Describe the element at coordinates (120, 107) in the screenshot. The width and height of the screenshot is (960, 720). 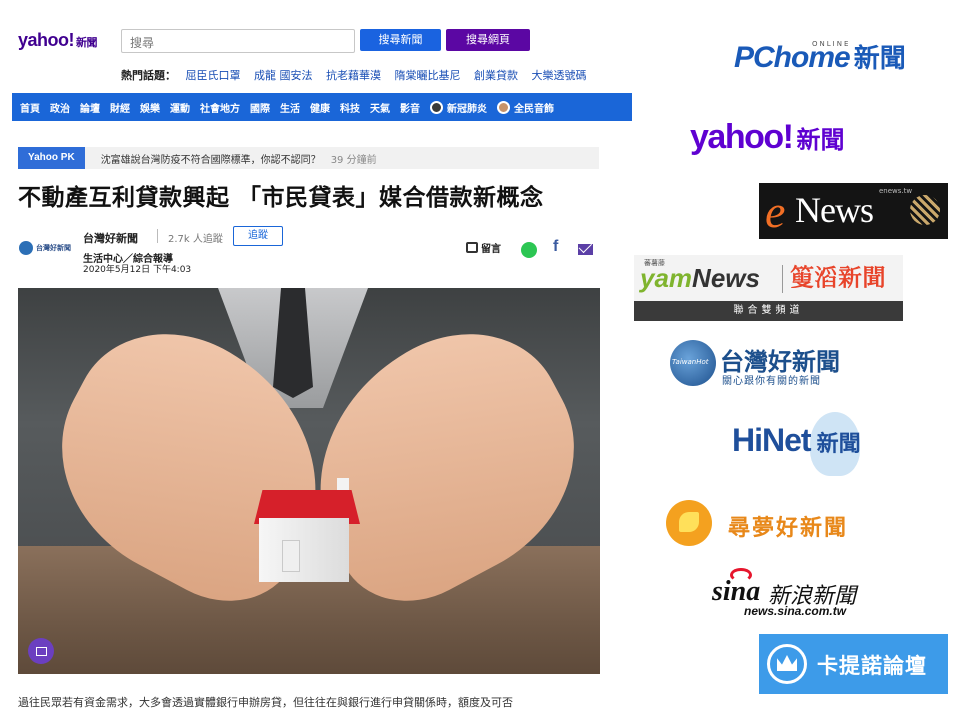
I see `nav-item-finance: 財經` at that location.